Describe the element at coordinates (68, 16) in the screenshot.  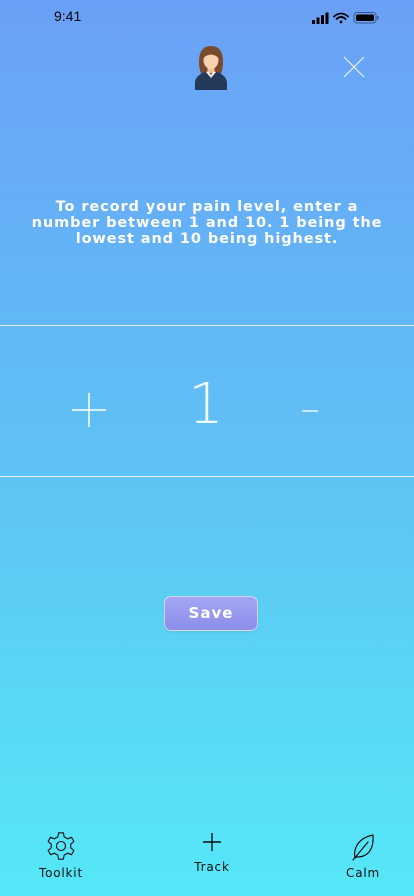
I see `status-time: 9:41` at that location.